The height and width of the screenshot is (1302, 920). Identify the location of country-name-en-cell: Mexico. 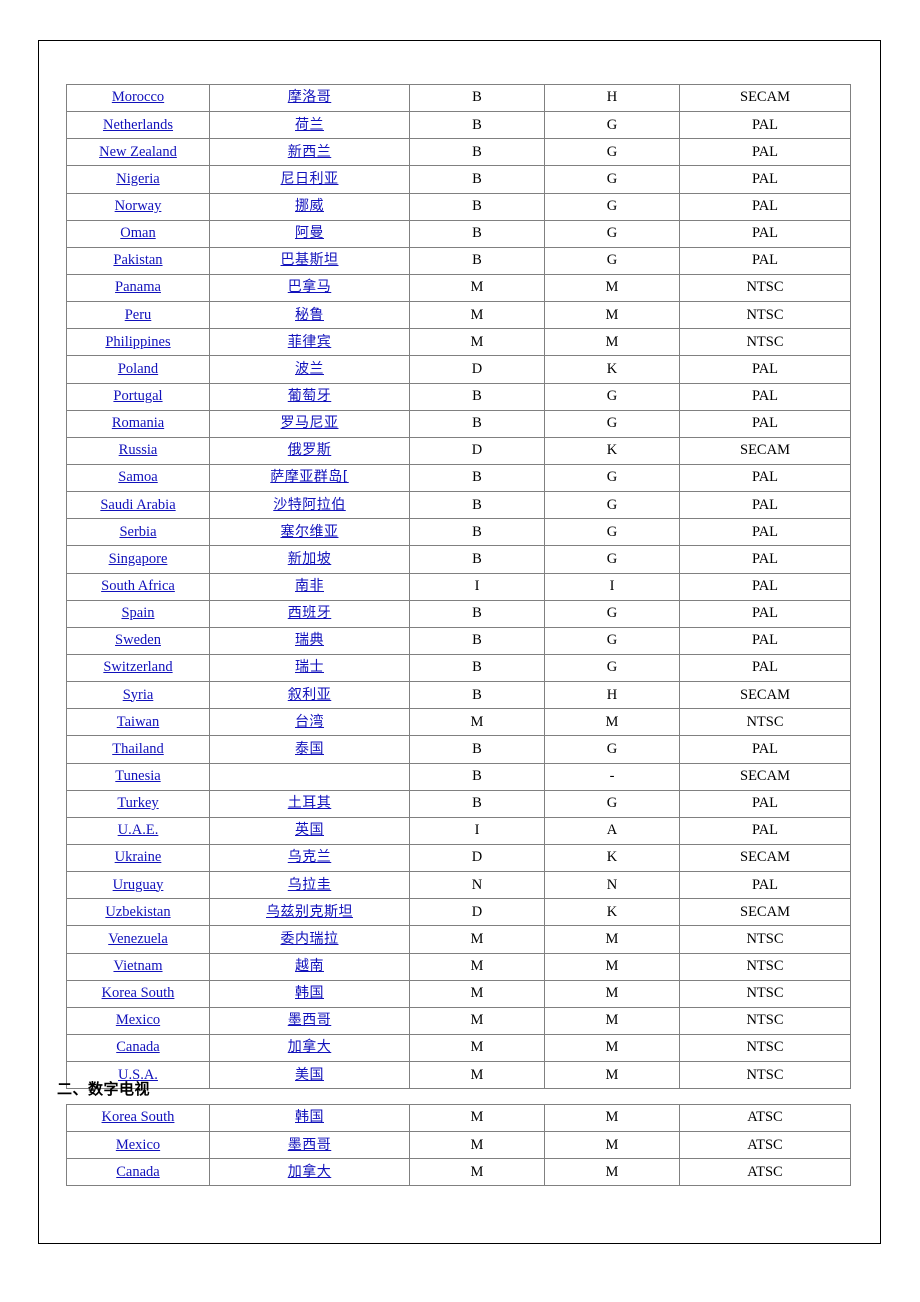
(138, 1020).